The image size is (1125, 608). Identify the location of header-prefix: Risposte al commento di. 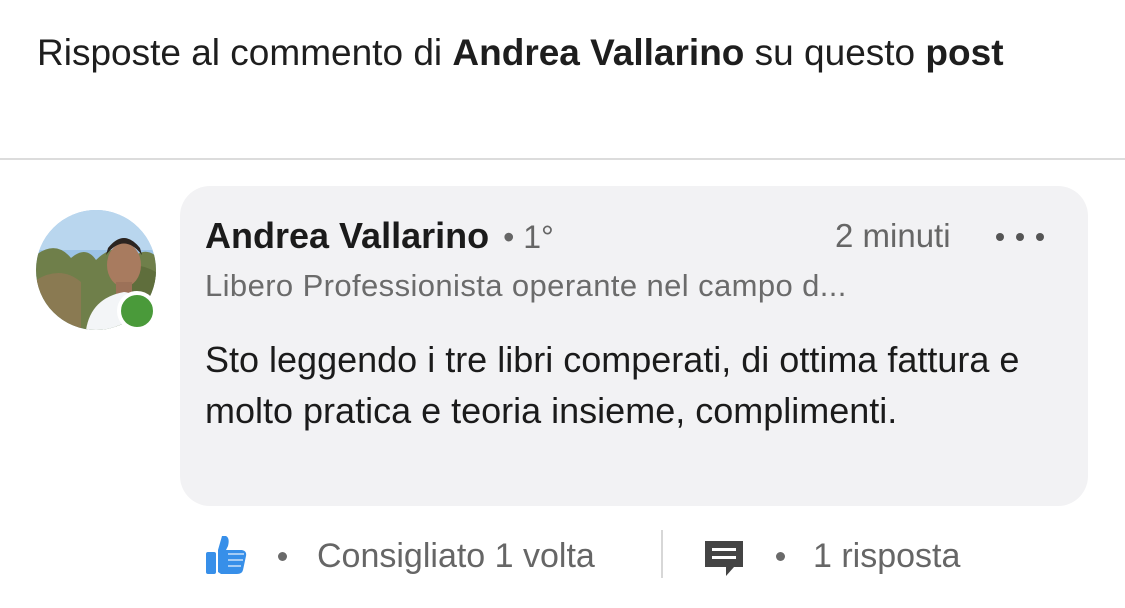
(245, 52).